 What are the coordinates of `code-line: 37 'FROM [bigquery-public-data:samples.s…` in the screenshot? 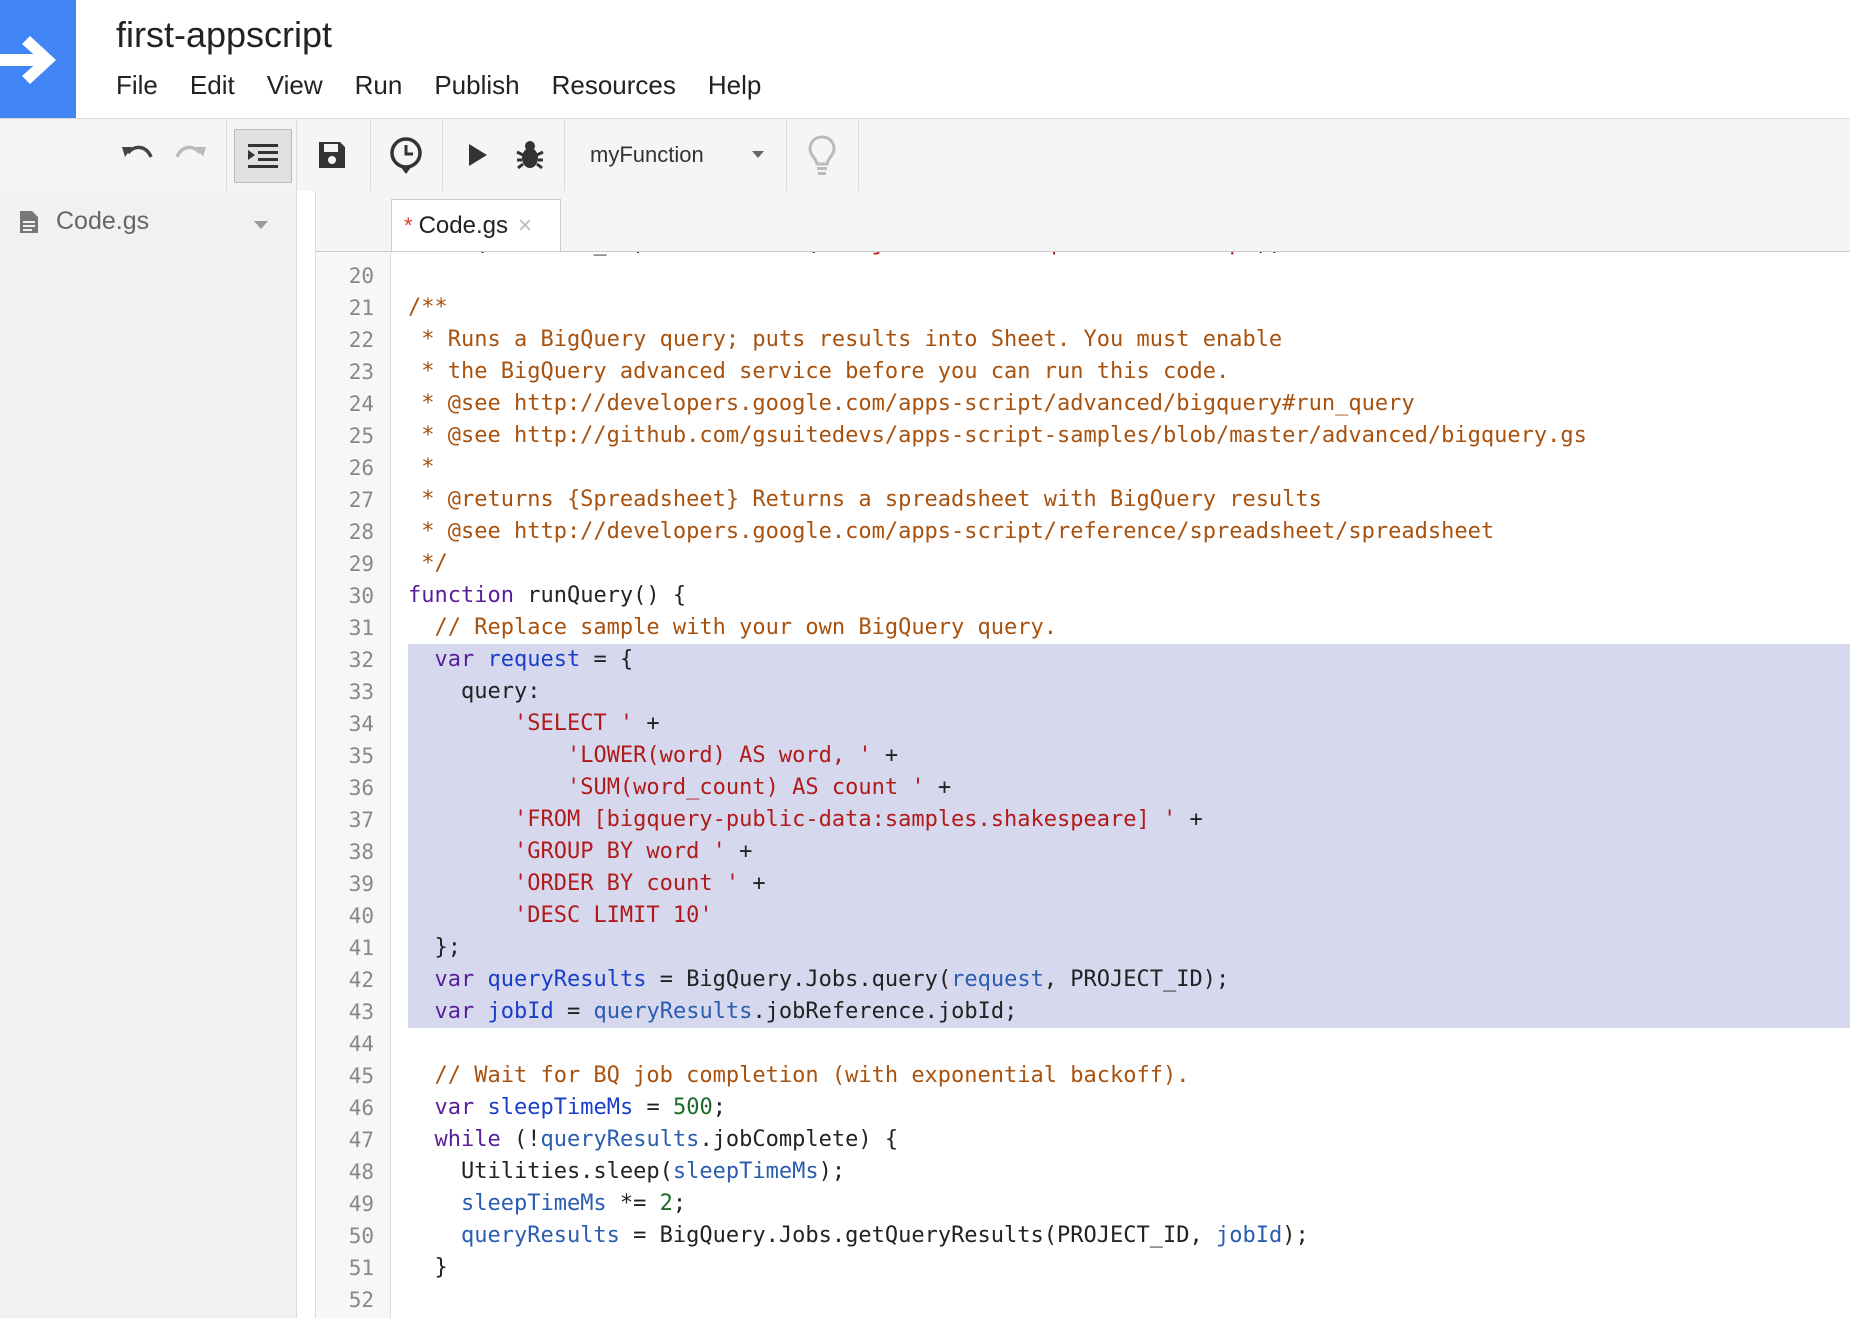 It's located at (1083, 820).